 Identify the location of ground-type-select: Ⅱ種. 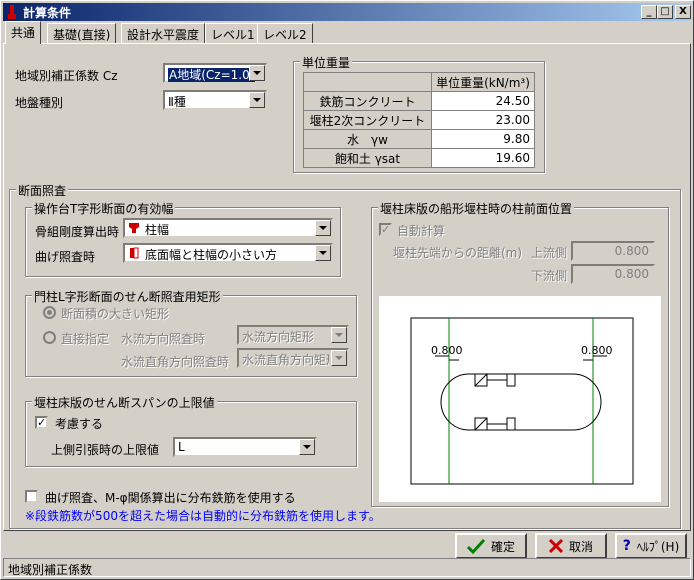
(215, 100).